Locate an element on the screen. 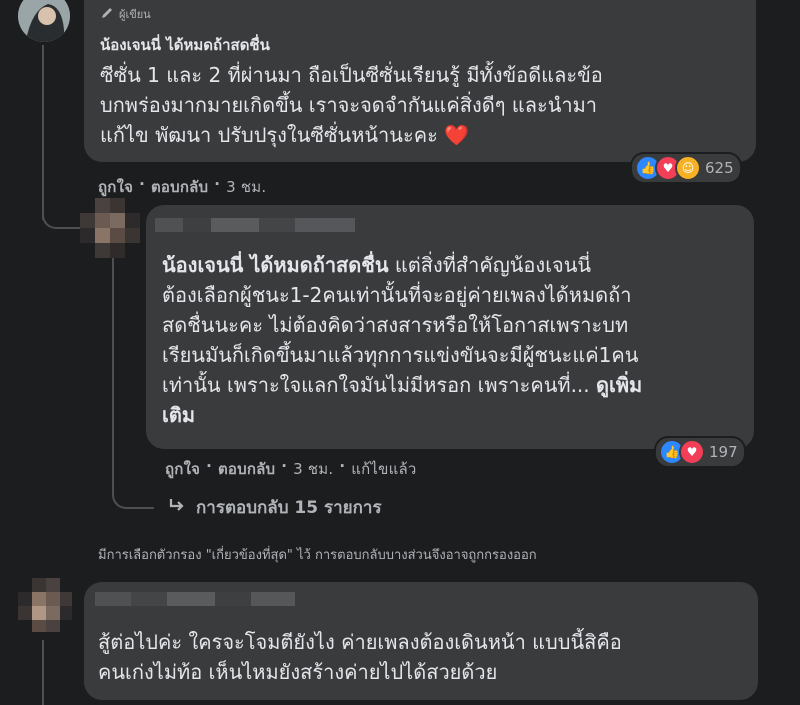  pencil-icon is located at coordinates (107, 14).